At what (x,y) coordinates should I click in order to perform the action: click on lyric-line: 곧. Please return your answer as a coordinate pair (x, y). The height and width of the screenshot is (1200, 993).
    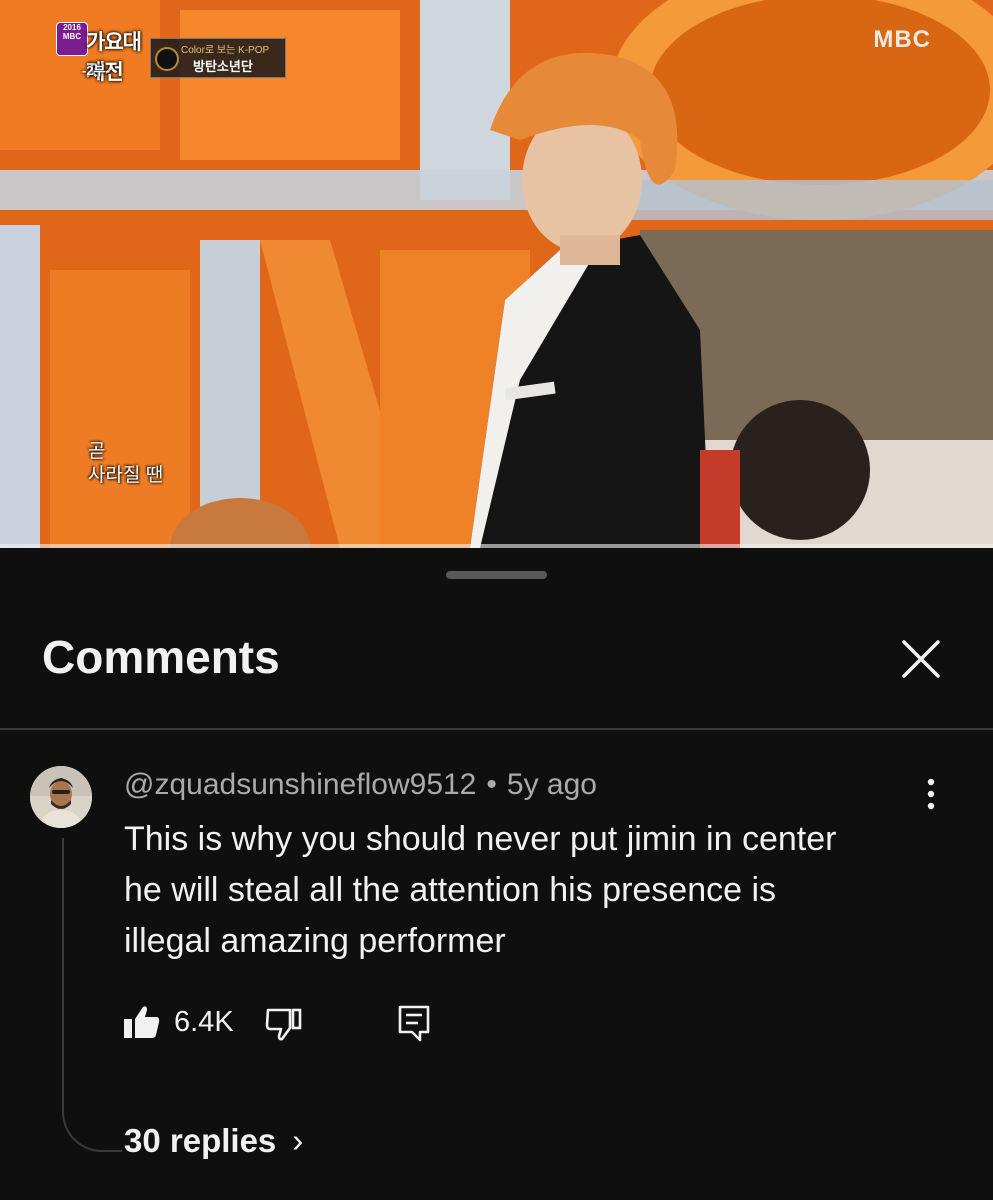
    Looking at the image, I should click on (97, 451).